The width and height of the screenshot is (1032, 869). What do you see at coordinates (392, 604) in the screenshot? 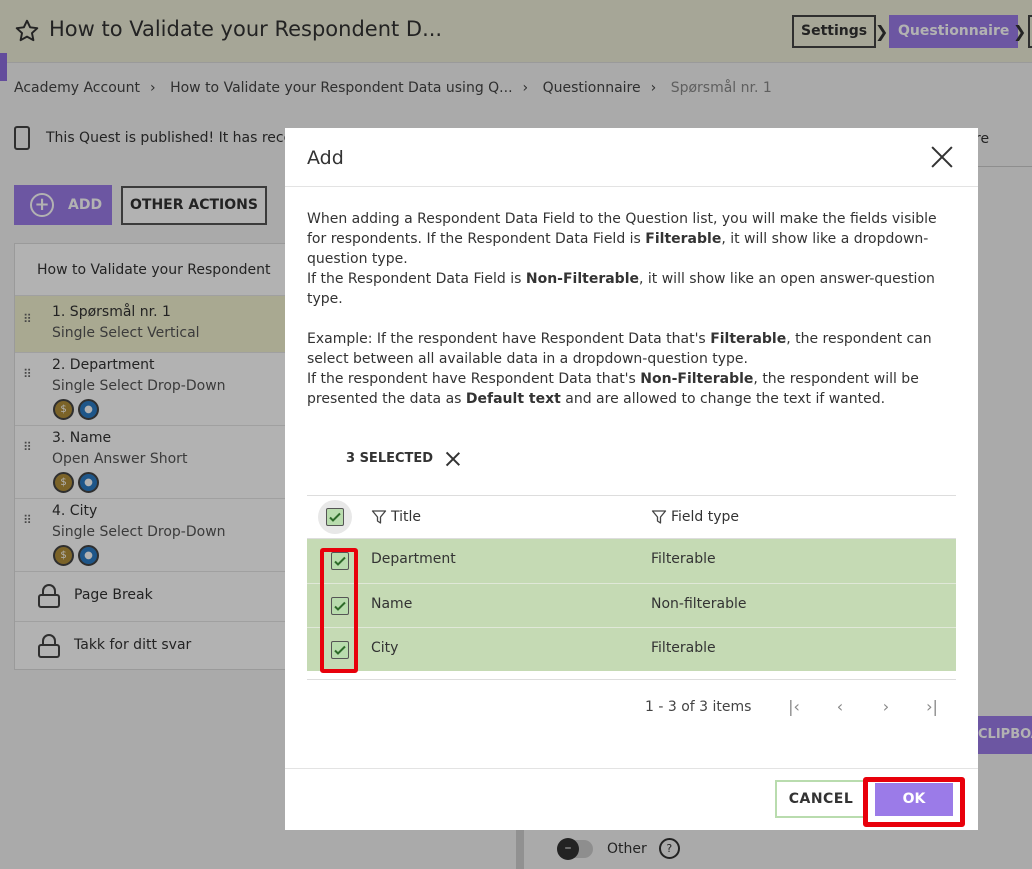
I see `cell-title: Name` at bounding box center [392, 604].